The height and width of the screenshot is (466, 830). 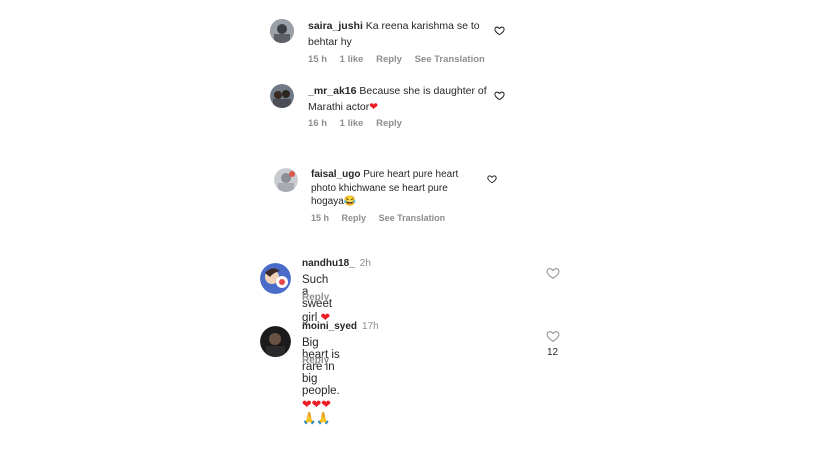 What do you see at coordinates (332, 91) in the screenshot?
I see `username-link: _mr_ak16` at bounding box center [332, 91].